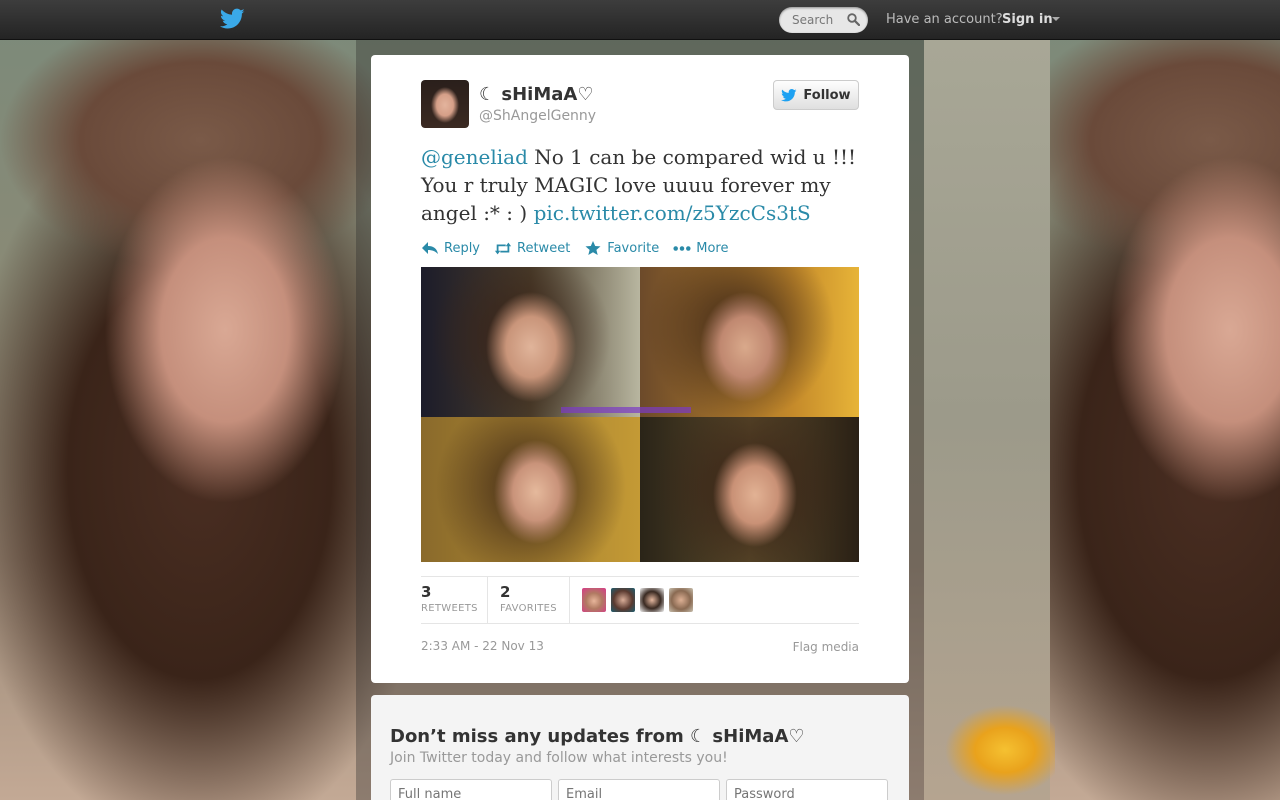  What do you see at coordinates (449, 598) in the screenshot?
I see `retweets-stat: 3 RETWEETS` at bounding box center [449, 598].